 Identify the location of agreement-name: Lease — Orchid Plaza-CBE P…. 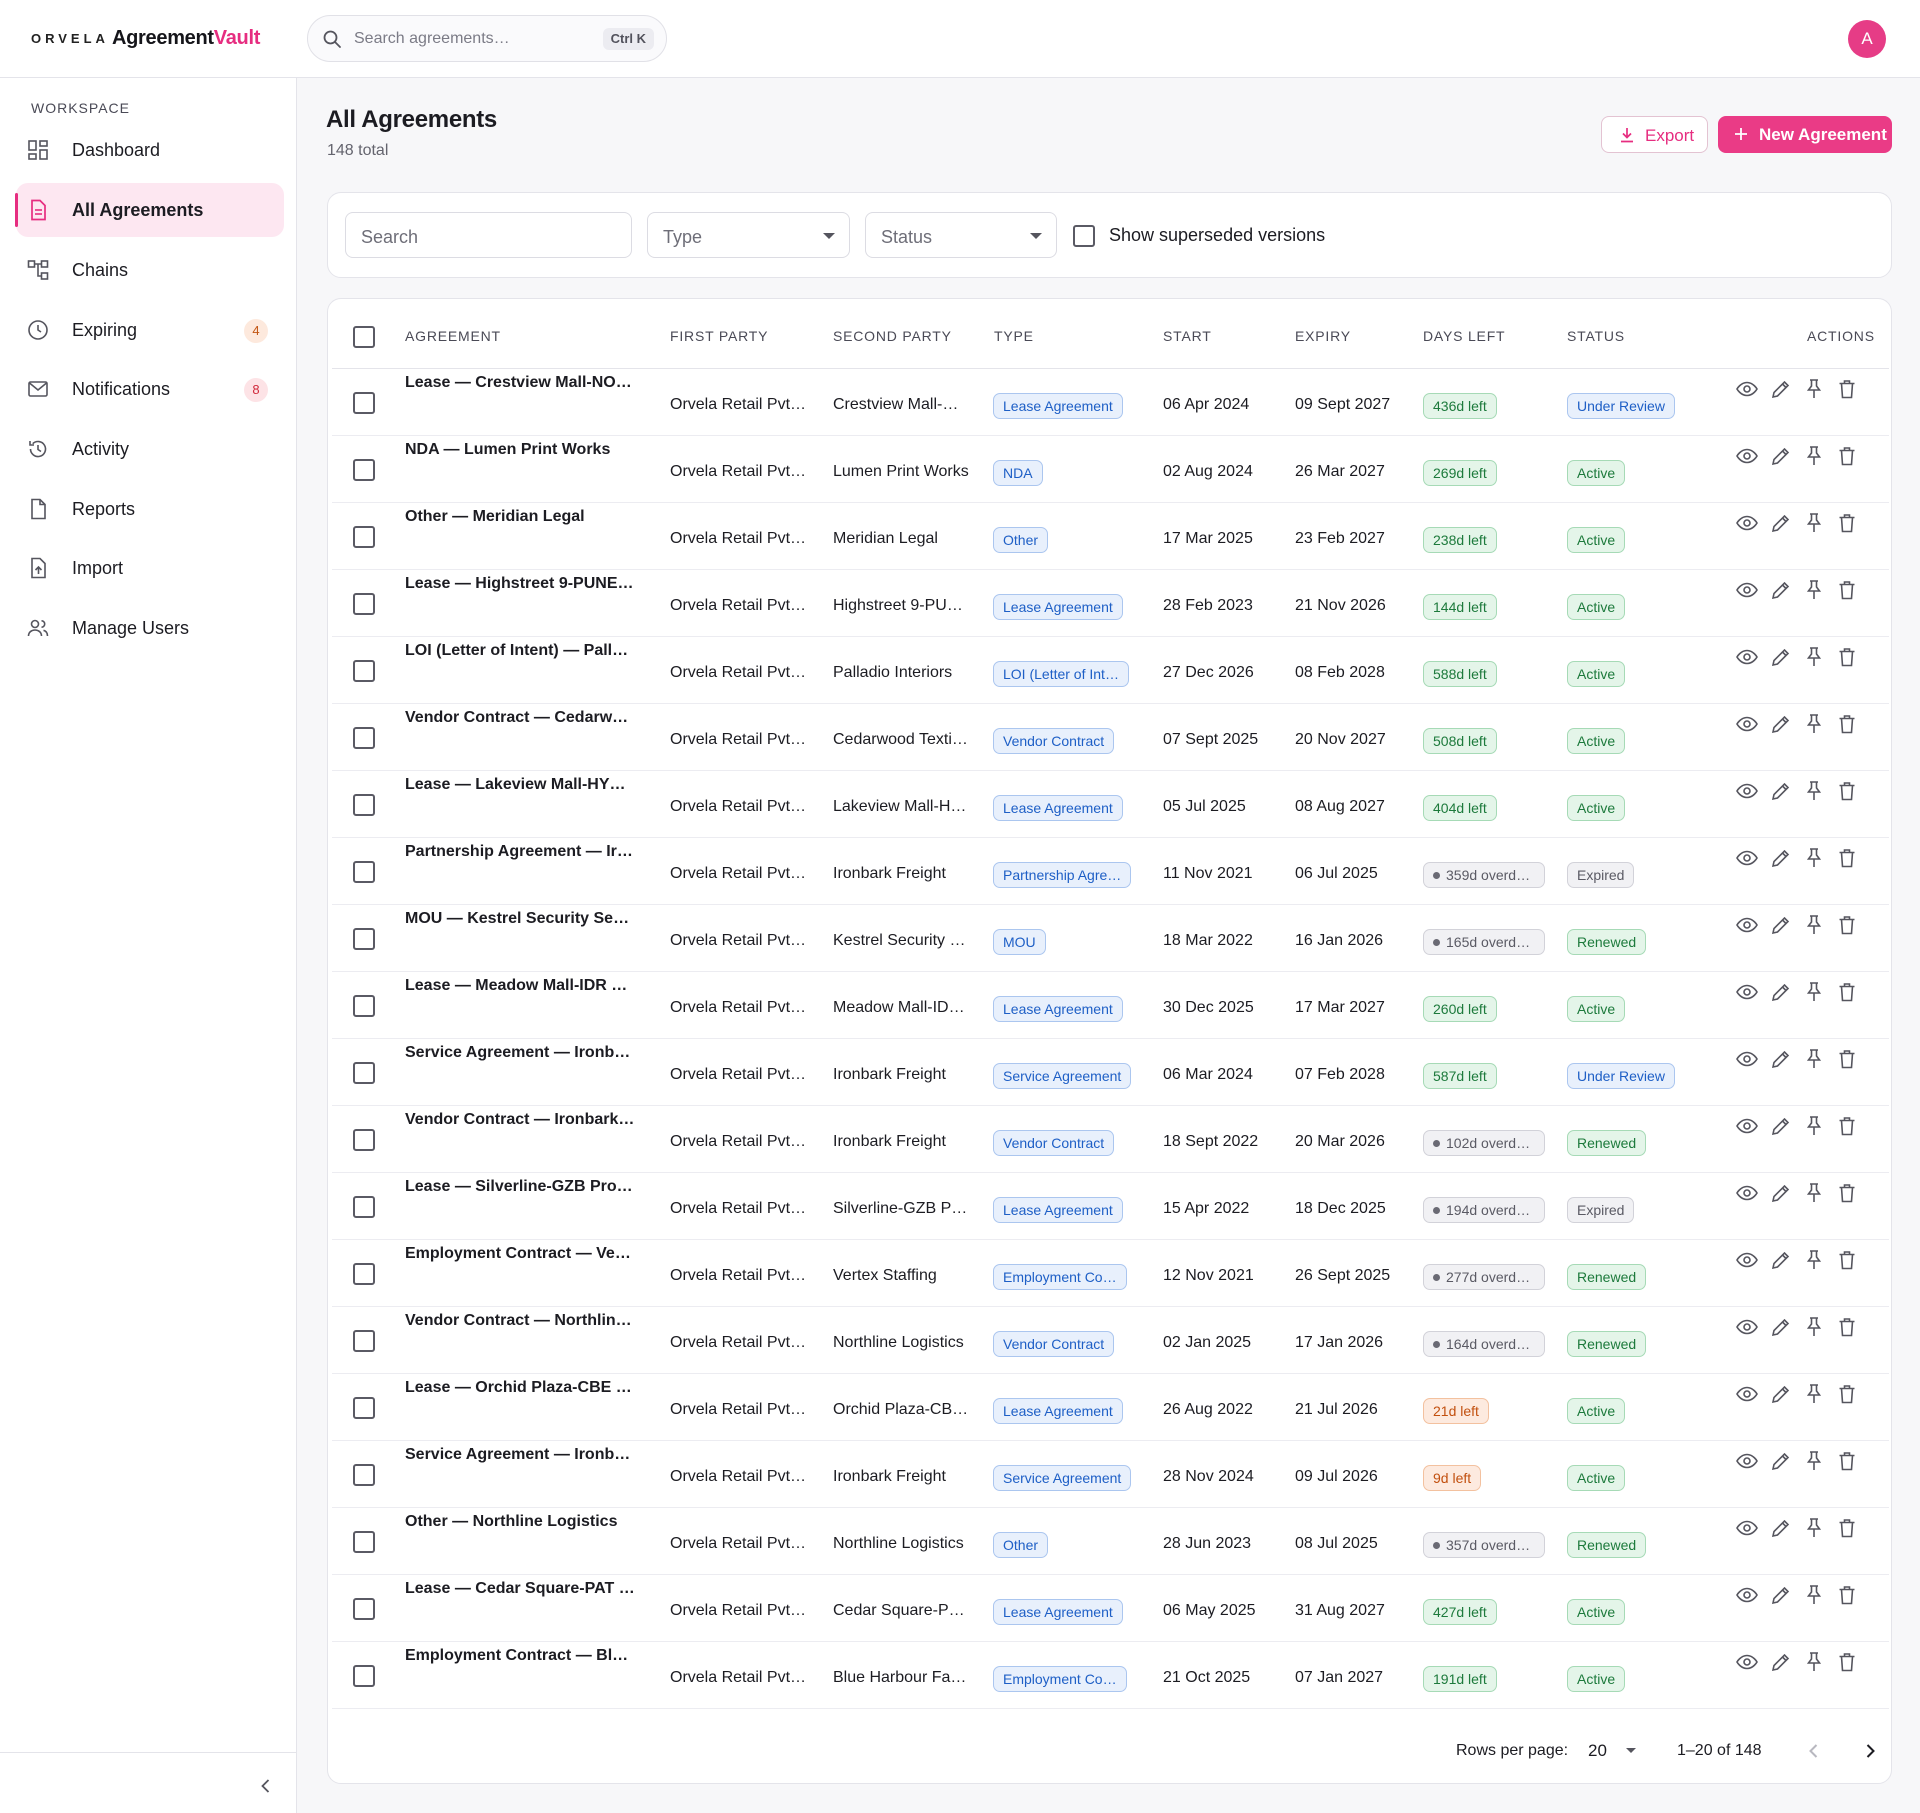
(520, 1388).